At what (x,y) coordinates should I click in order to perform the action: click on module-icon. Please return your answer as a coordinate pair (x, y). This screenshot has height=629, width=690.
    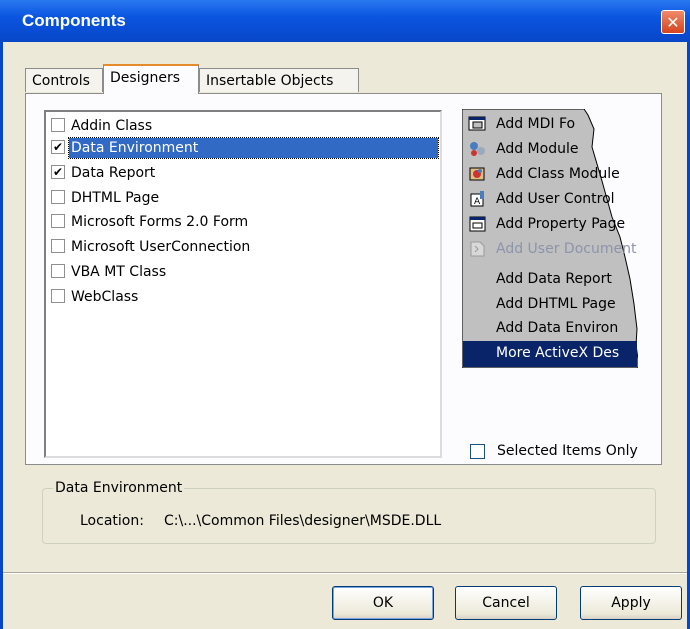
    Looking at the image, I should click on (477, 149).